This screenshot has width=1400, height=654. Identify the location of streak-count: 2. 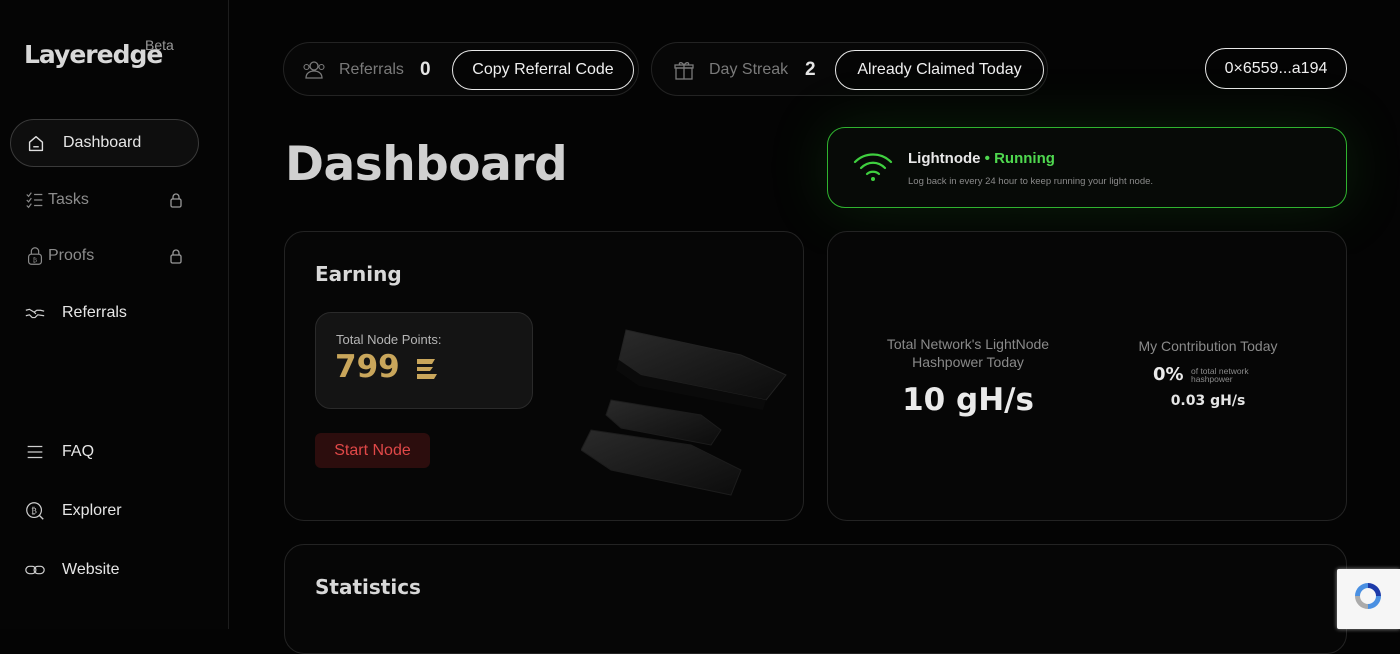
(810, 69).